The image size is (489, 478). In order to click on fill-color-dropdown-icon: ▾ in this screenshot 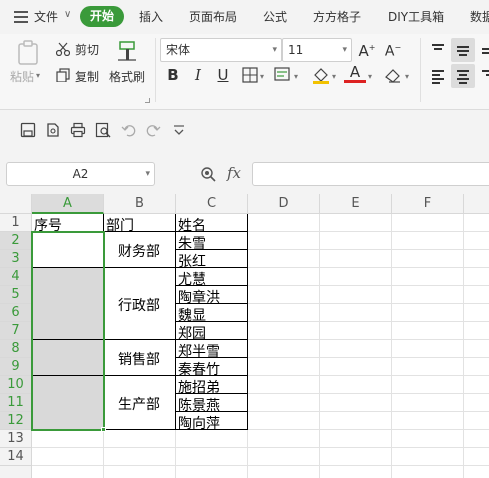, I will do `click(334, 76)`.